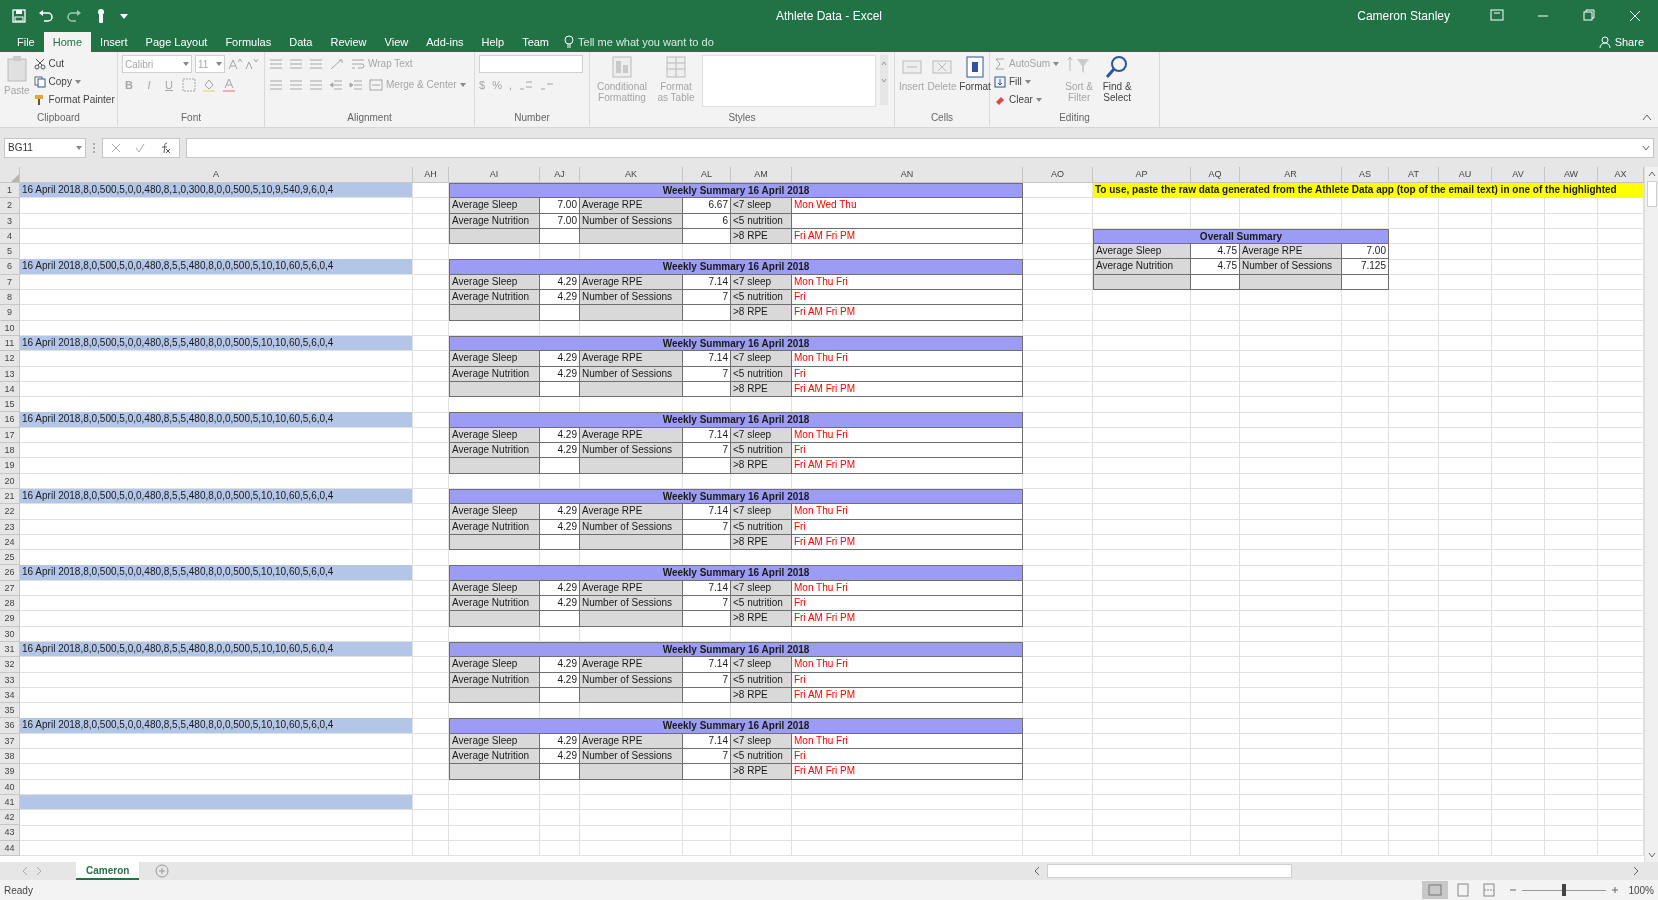  I want to click on summary-value: 4.75, so click(1215, 267).